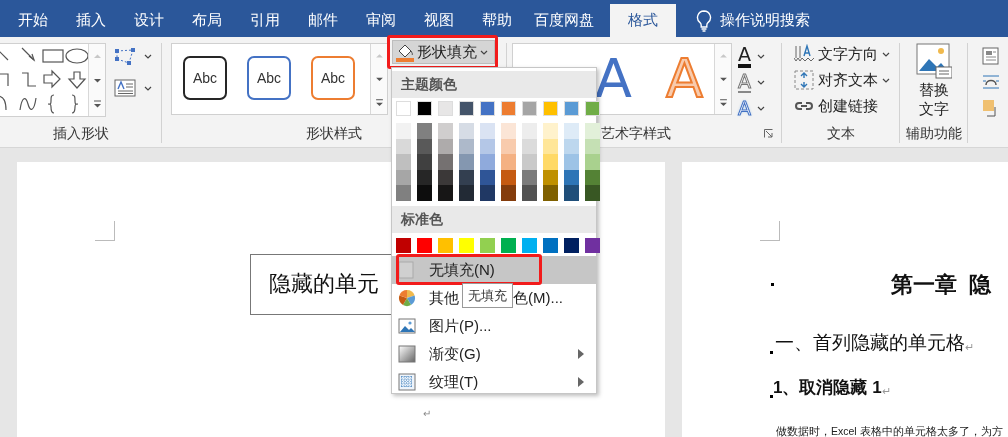 This screenshot has height=437, width=1008. Describe the element at coordinates (941, 285) in the screenshot. I see `chapter-heading: 第一章 隐` at that location.